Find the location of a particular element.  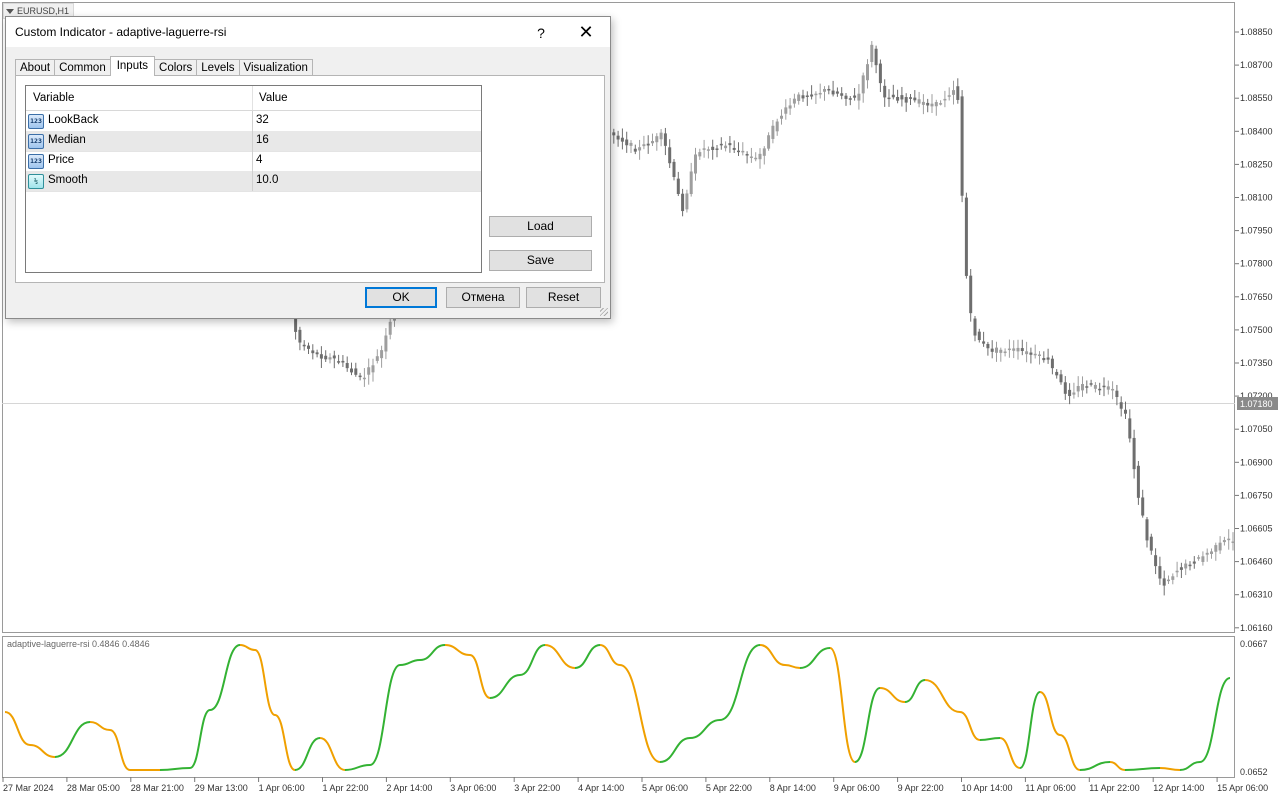

row-value: 10.0 is located at coordinates (267, 180).